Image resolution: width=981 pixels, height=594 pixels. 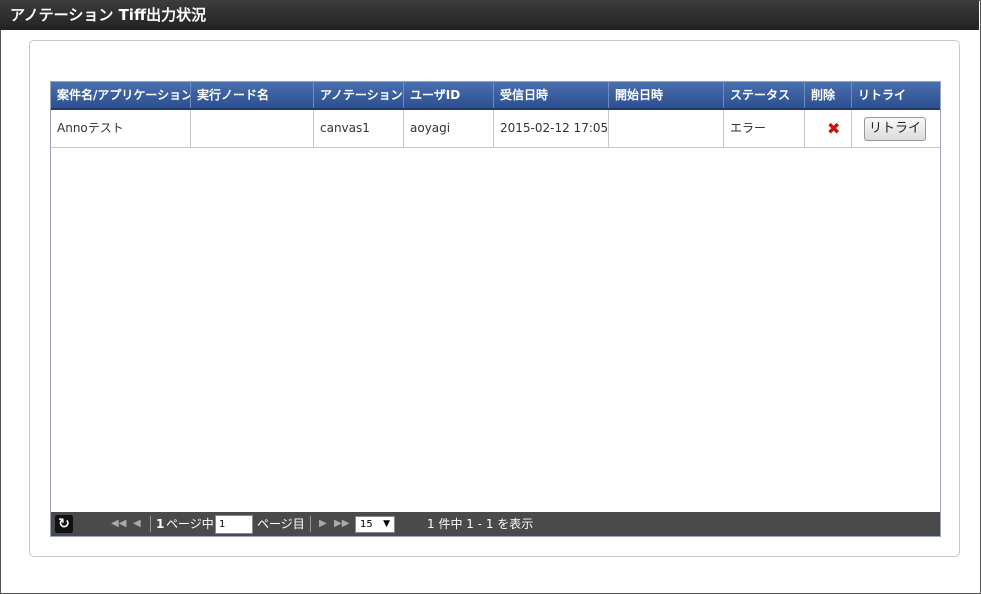 What do you see at coordinates (234, 524) in the screenshot?
I see `page-number-input` at bounding box center [234, 524].